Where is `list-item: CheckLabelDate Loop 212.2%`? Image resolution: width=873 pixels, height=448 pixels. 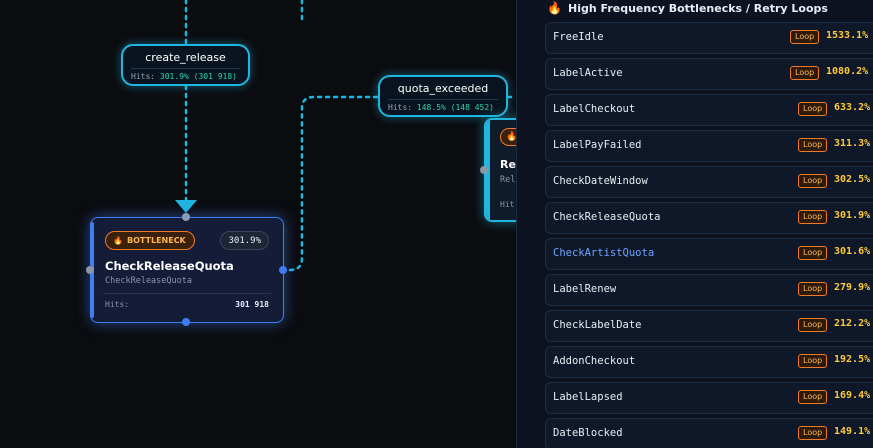
list-item: CheckLabelDate Loop 212.2% is located at coordinates (709, 326).